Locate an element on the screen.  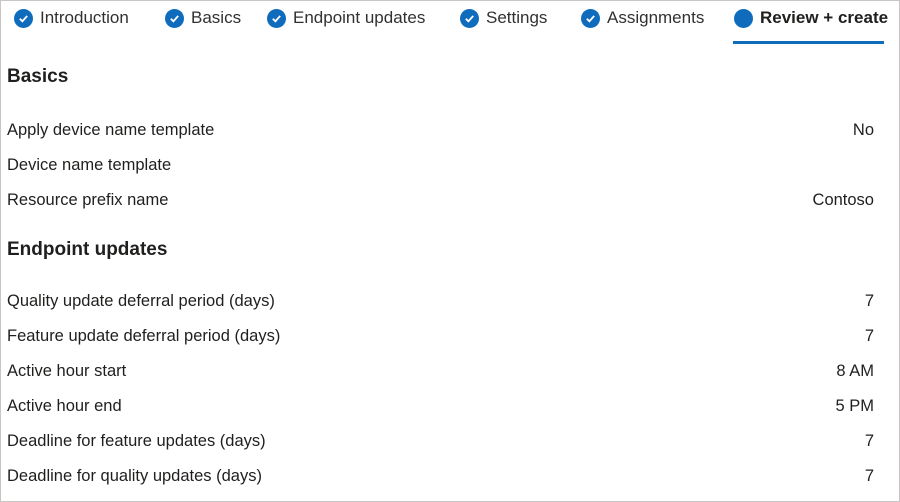
tab-assignments: Assignments is located at coordinates (642, 18).